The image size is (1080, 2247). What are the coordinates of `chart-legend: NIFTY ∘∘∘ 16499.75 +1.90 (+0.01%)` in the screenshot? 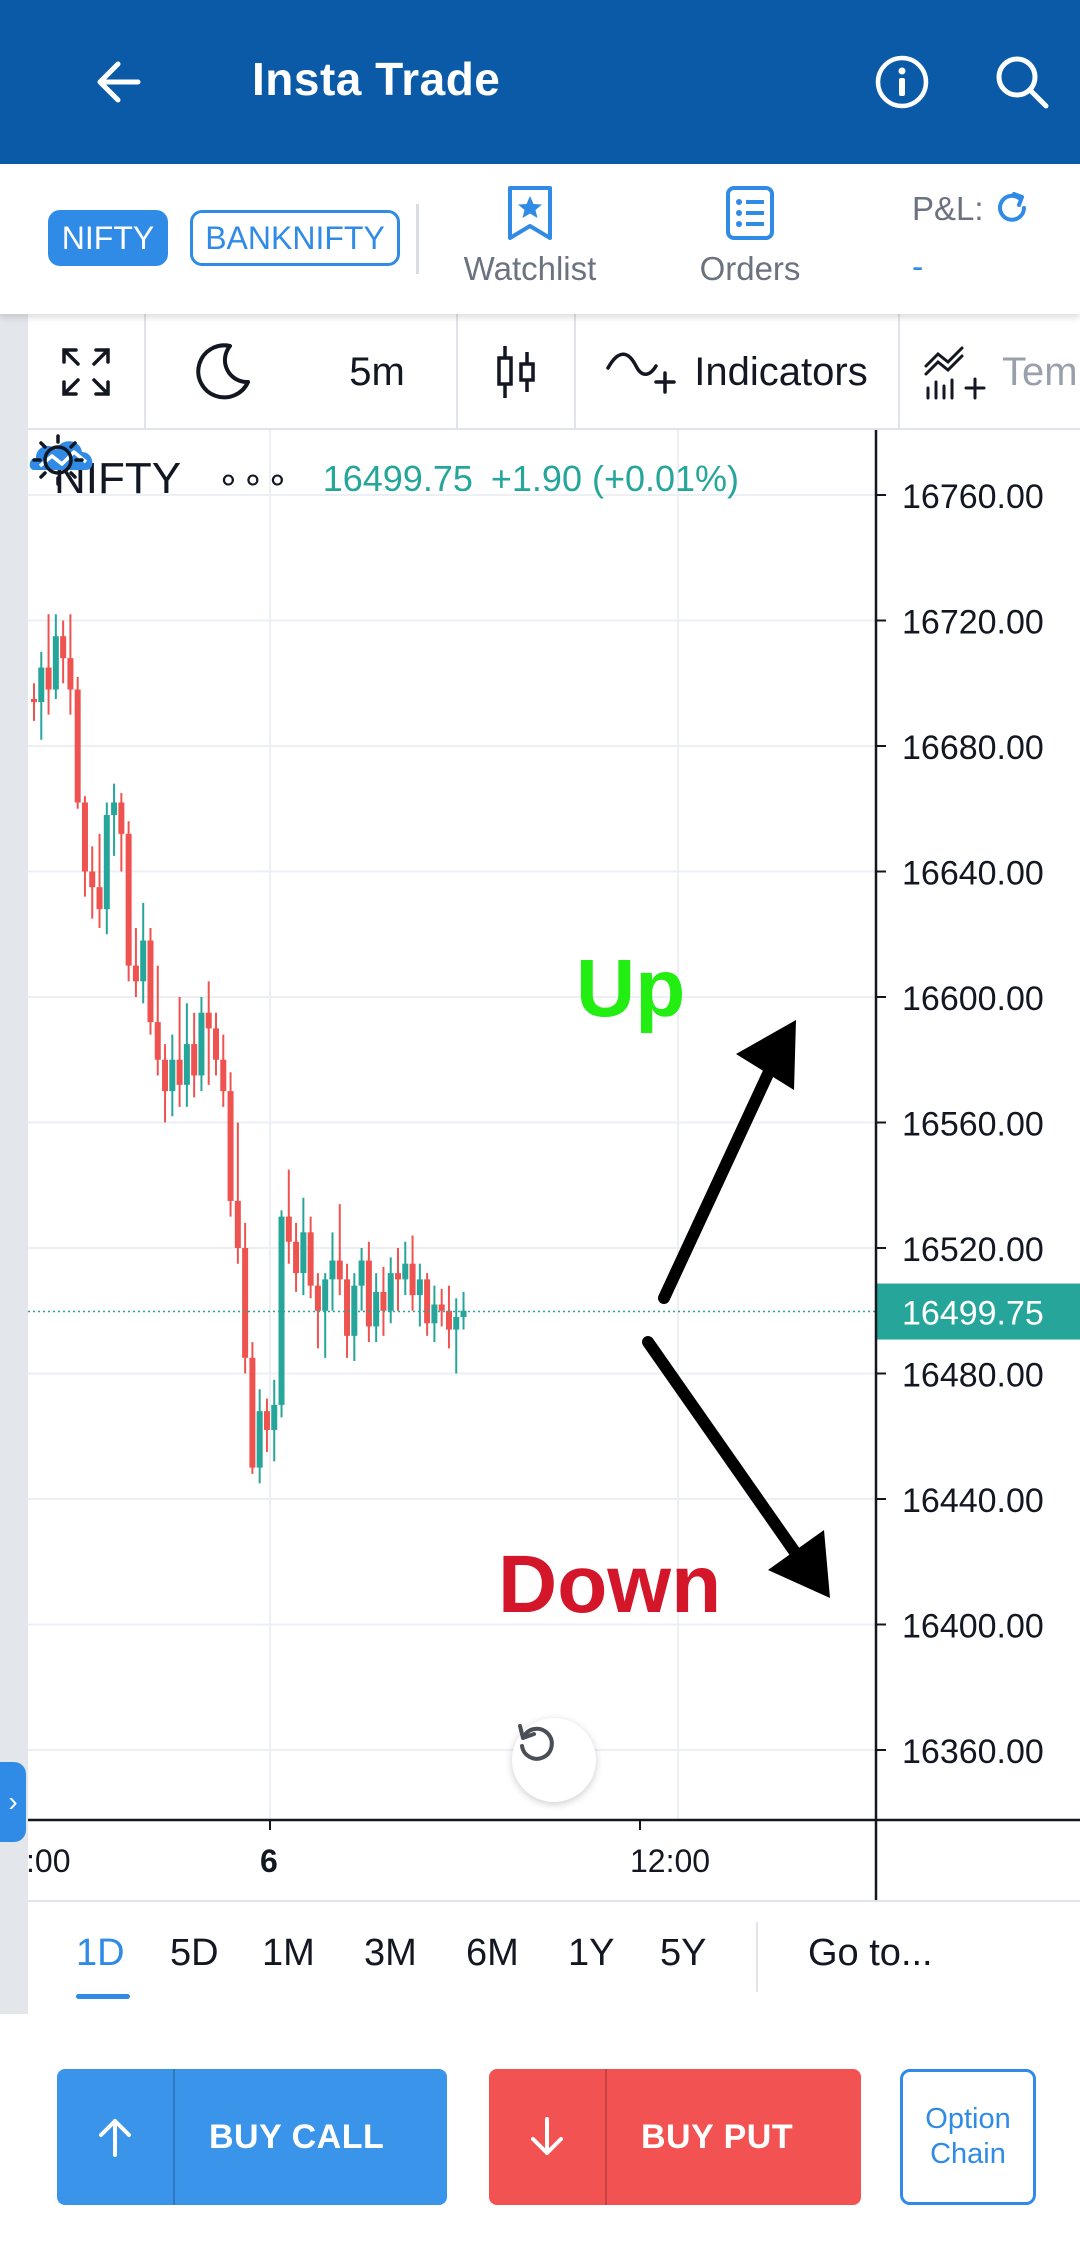 It's located at (396, 479).